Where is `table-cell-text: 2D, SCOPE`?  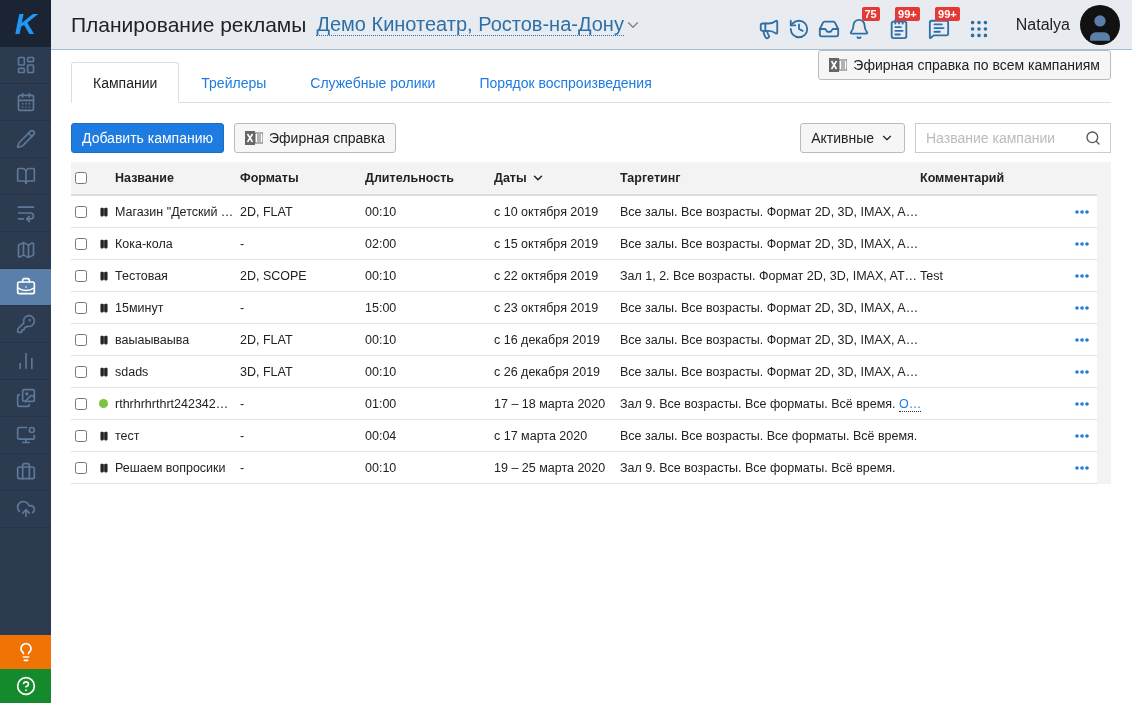 table-cell-text: 2D, SCOPE is located at coordinates (274, 275).